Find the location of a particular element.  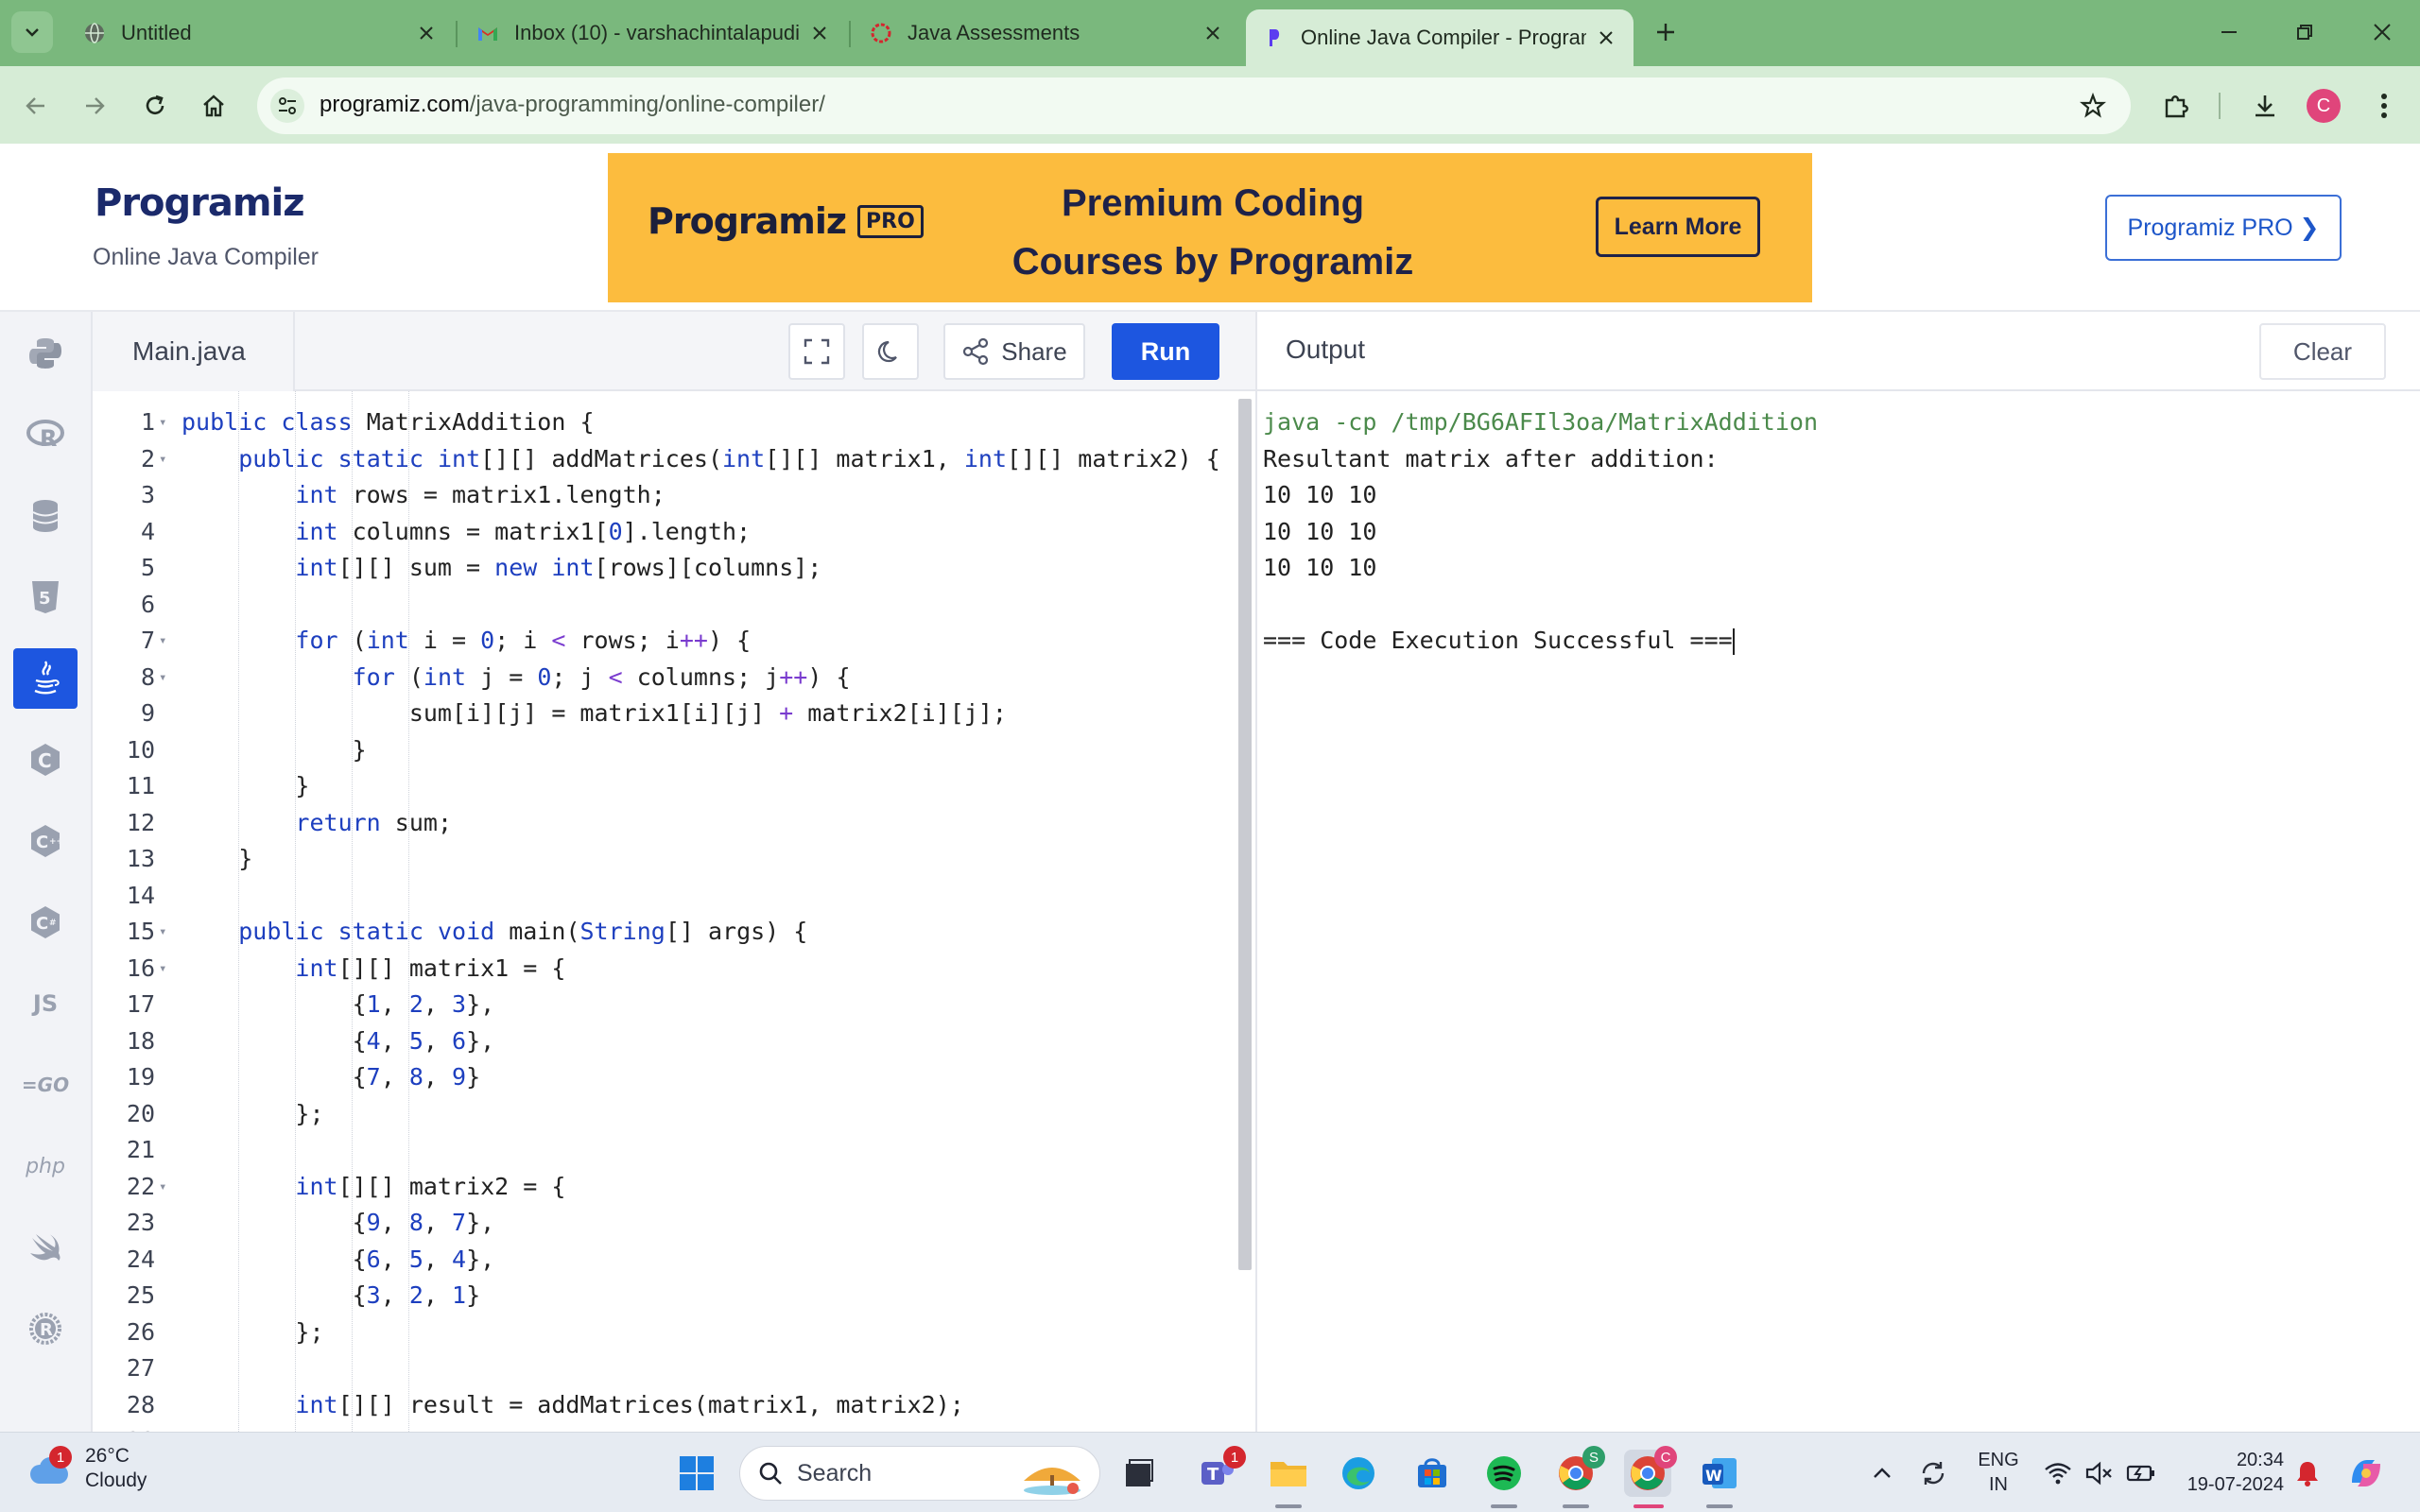

new-tab-button is located at coordinates (1666, 32).